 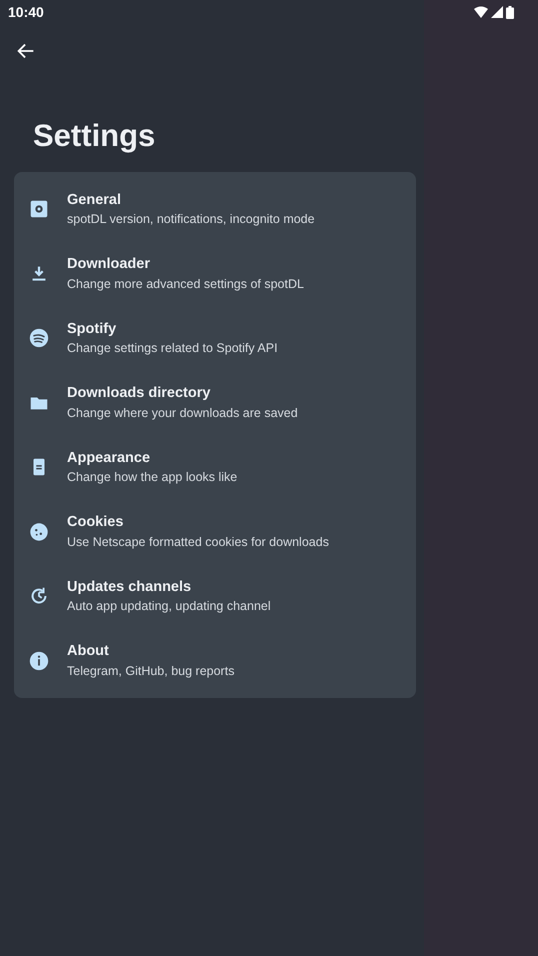 I want to click on battery-icon, so click(x=510, y=12).